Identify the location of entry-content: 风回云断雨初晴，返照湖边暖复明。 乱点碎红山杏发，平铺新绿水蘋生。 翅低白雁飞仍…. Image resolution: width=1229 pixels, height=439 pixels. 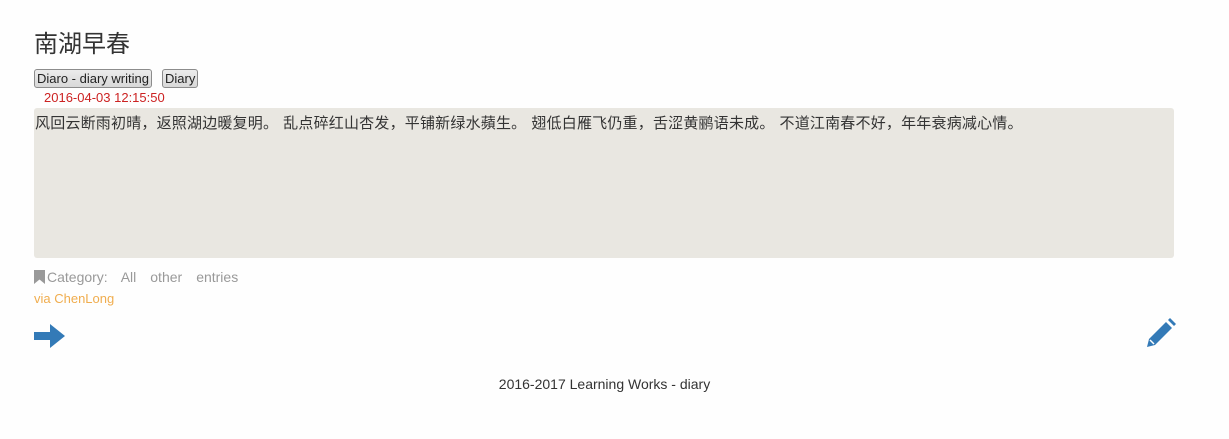
(529, 123).